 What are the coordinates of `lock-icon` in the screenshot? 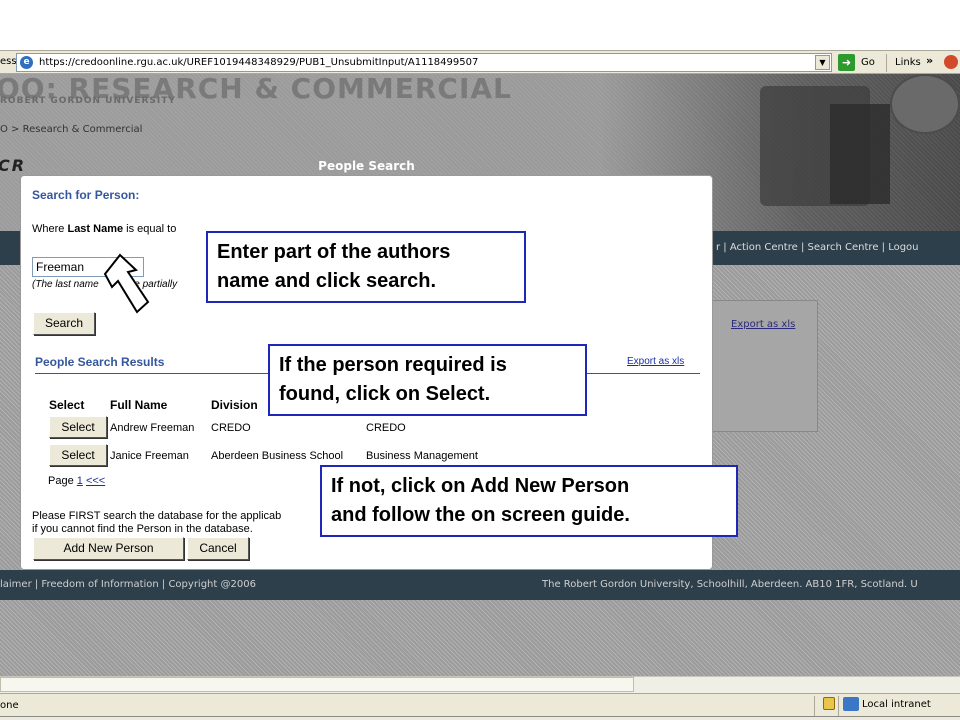 It's located at (829, 703).